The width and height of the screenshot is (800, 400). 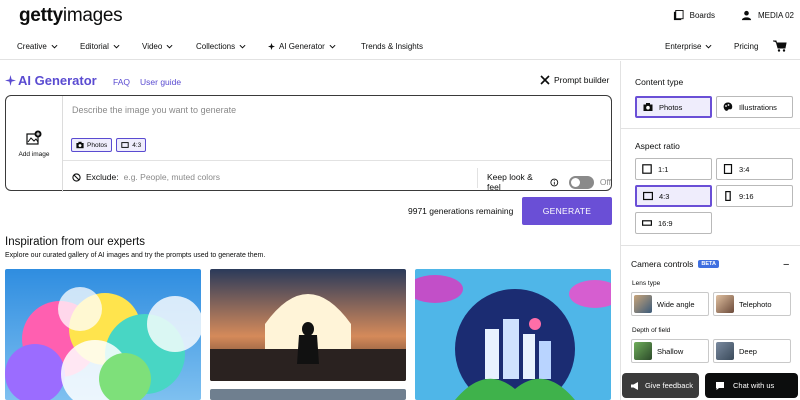 What do you see at coordinates (786, 265) in the screenshot?
I see `collapse-icon: −` at bounding box center [786, 265].